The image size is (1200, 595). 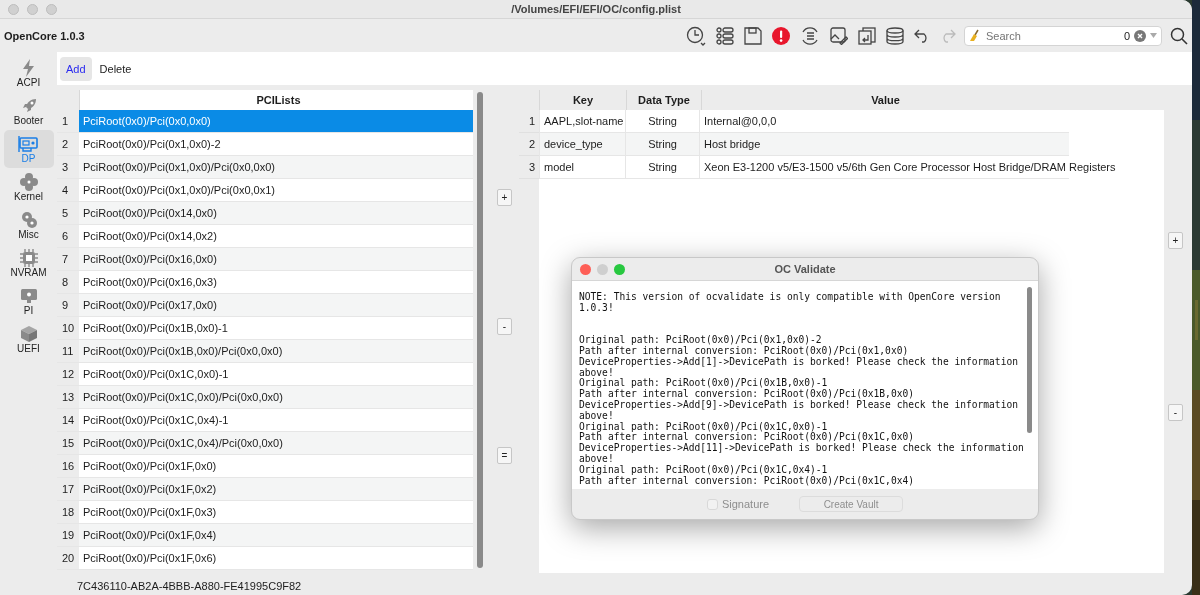 What do you see at coordinates (28, 143) in the screenshot?
I see `card-icon` at bounding box center [28, 143].